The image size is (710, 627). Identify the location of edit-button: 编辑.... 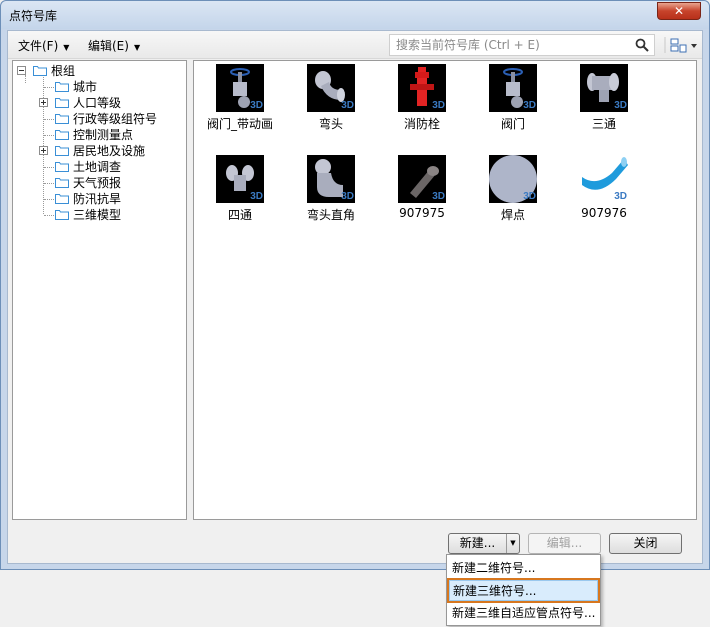
(564, 543).